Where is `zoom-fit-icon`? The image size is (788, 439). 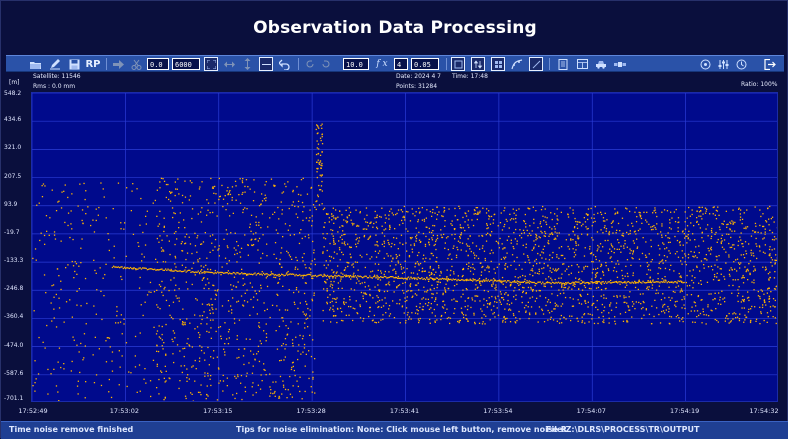 zoom-fit-icon is located at coordinates (211, 64).